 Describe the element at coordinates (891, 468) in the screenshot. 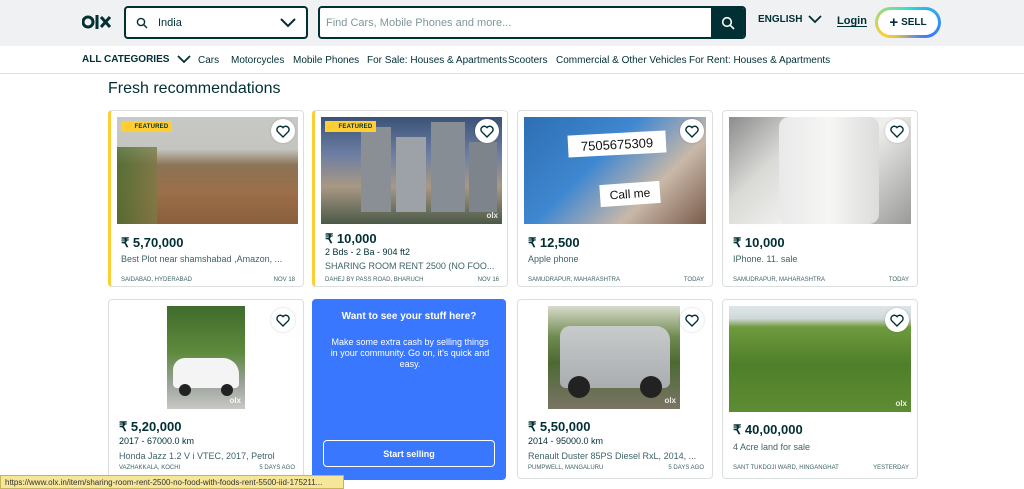

I see `listing-date: YESTERDAY` at that location.